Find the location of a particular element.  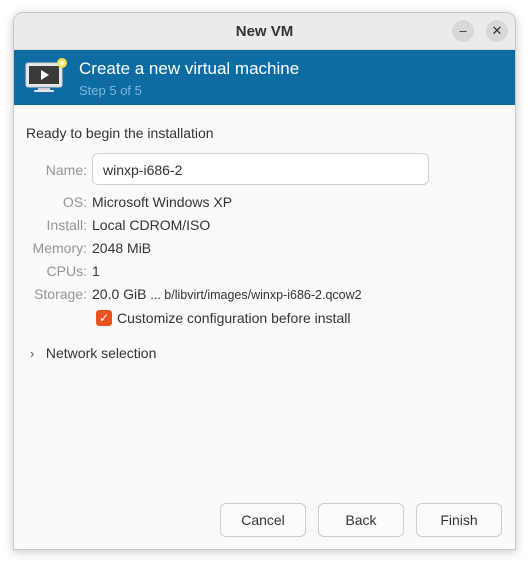

window-title: New VM is located at coordinates (264, 31).